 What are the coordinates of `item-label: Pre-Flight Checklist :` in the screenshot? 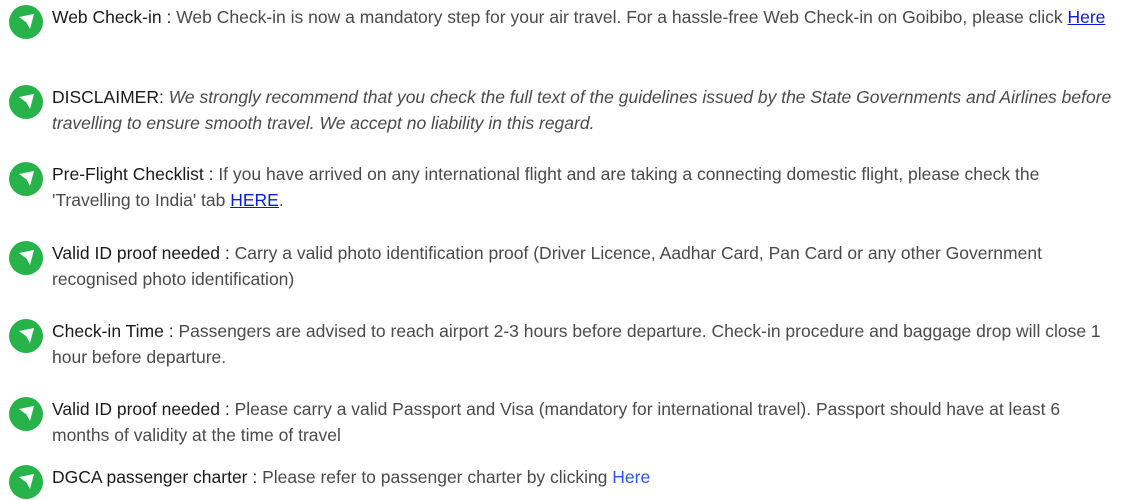 It's located at (133, 174).